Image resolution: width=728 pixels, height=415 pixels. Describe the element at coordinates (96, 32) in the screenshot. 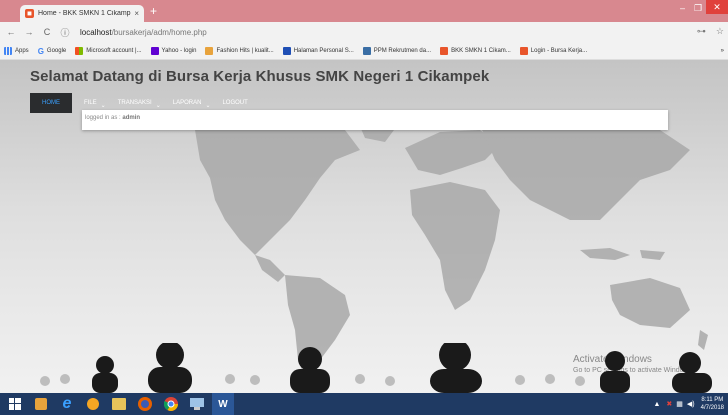

I see `url-host: localhost` at that location.